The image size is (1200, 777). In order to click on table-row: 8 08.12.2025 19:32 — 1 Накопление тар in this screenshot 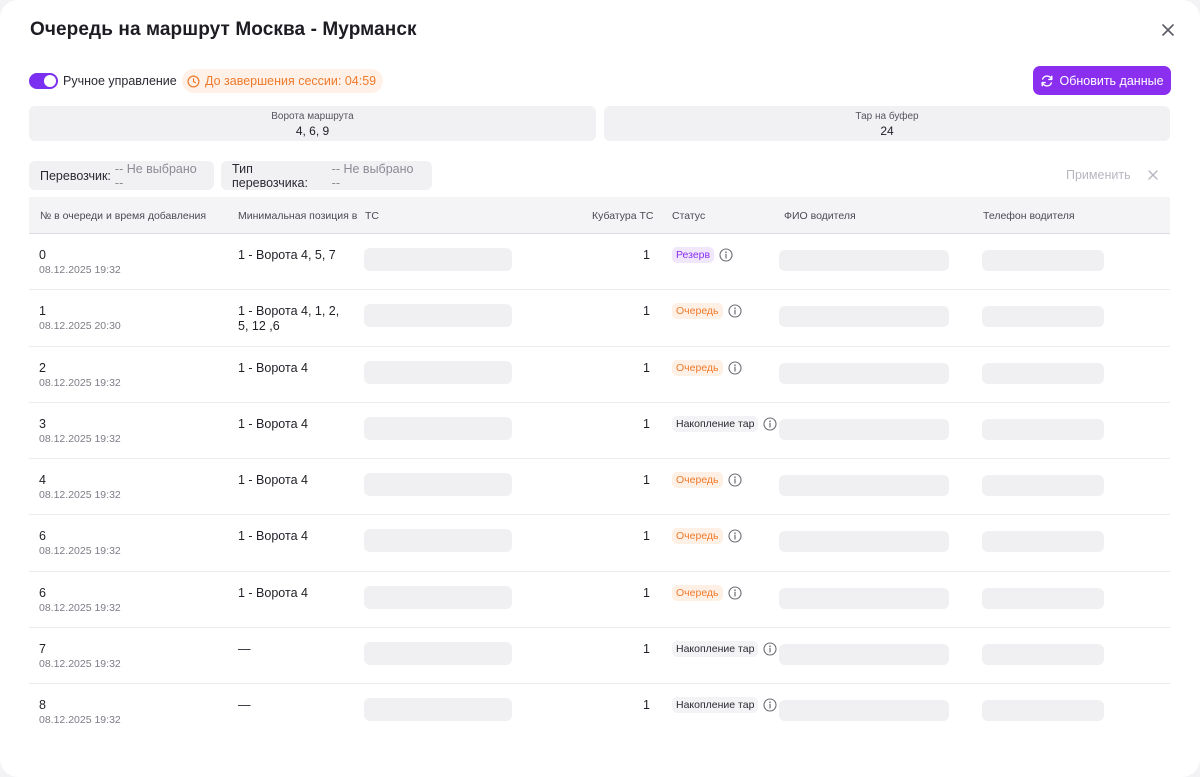, I will do `click(599, 712)`.